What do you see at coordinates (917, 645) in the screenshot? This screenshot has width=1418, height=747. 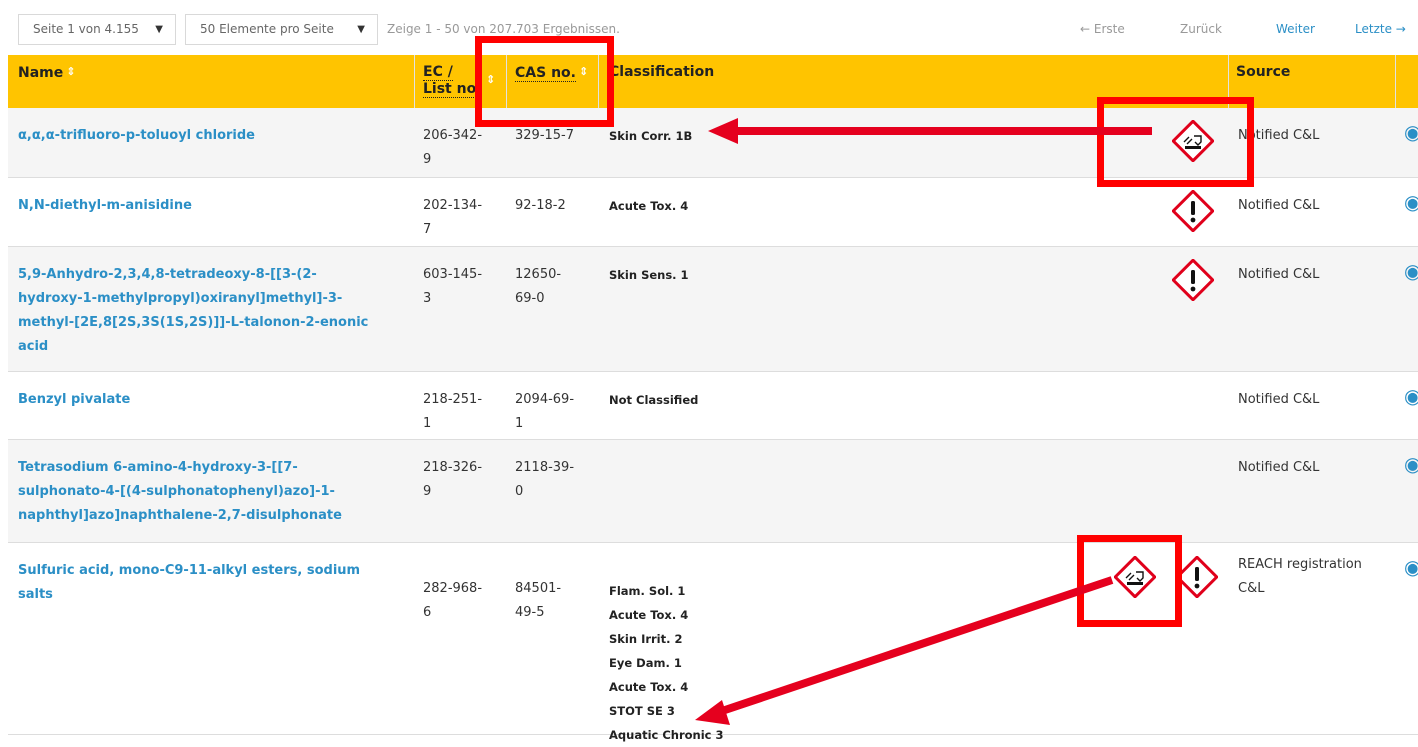 I see `annotation-arrow-line` at bounding box center [917, 645].